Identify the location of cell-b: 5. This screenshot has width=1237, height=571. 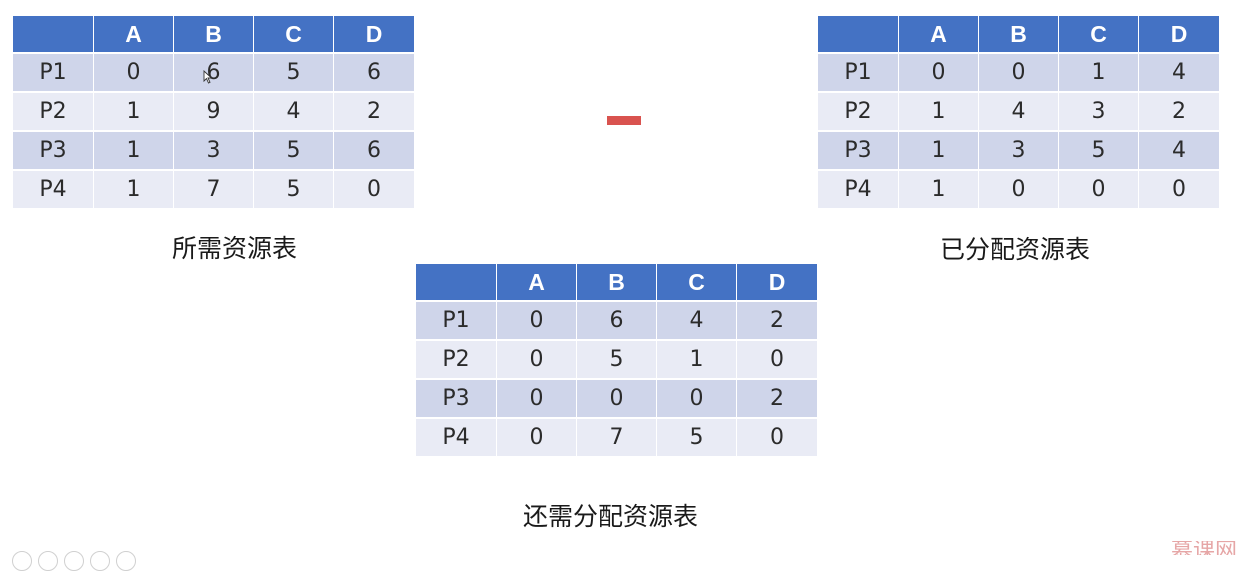
(617, 360).